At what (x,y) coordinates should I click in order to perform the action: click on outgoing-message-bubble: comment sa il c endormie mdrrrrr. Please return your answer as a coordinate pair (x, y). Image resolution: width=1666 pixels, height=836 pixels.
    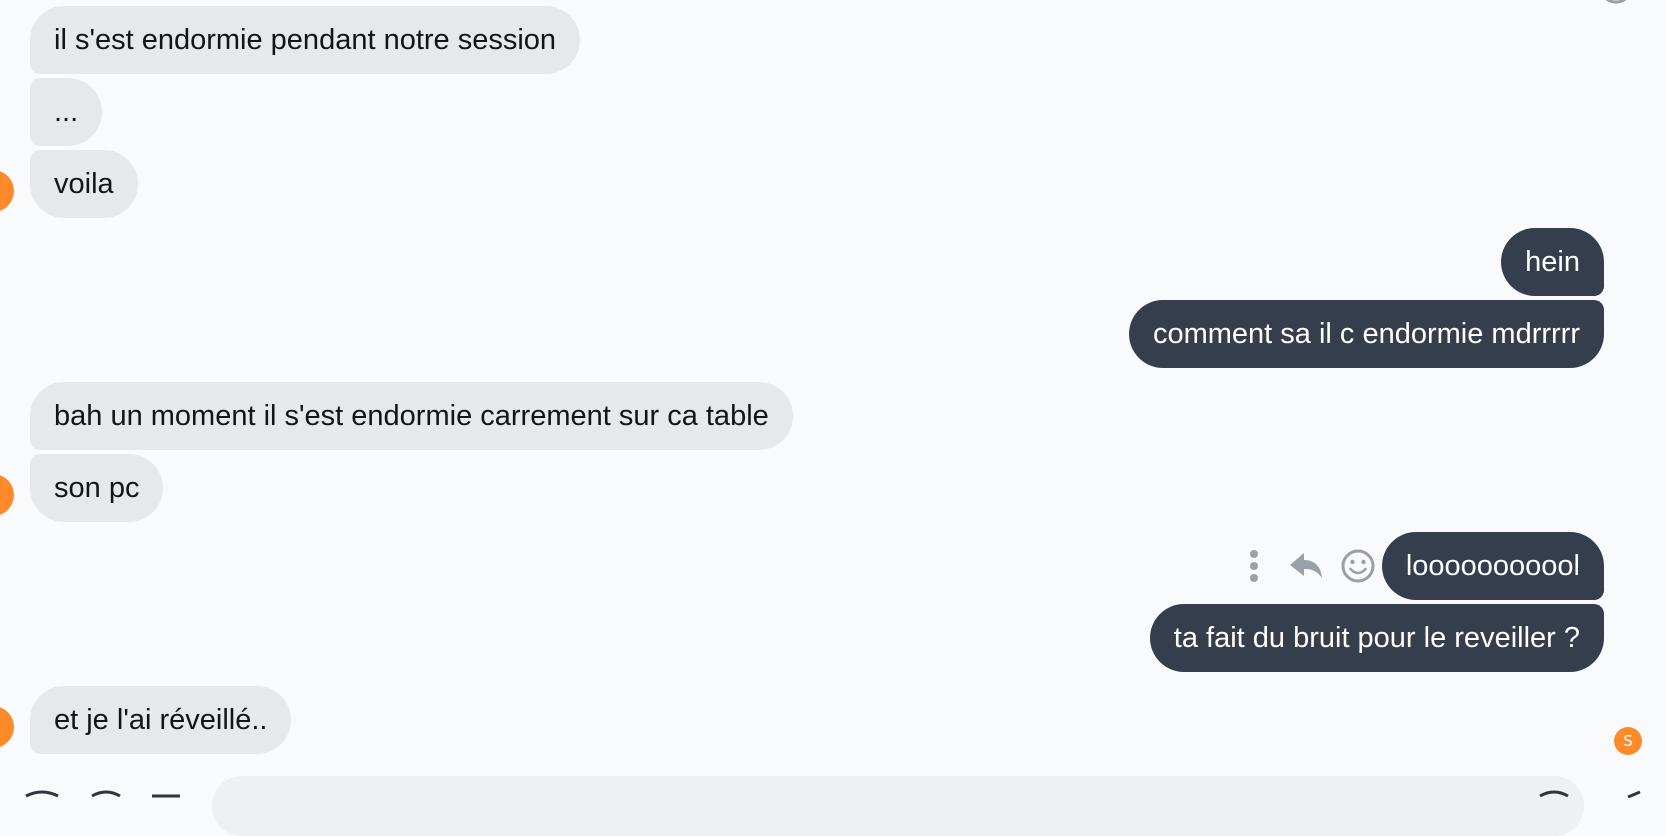
    Looking at the image, I should click on (1366, 334).